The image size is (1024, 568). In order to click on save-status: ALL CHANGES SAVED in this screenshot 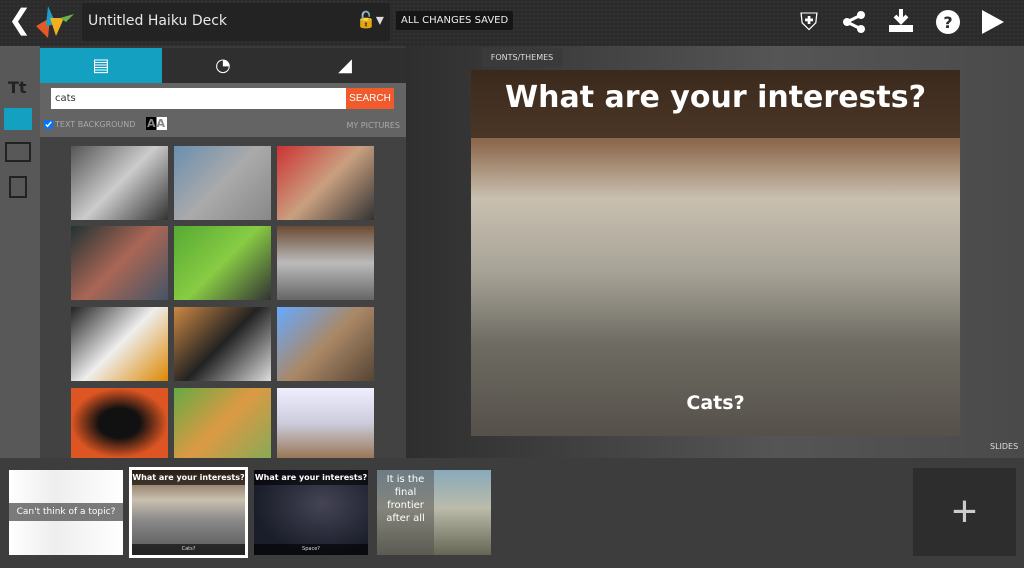, I will do `click(455, 20)`.